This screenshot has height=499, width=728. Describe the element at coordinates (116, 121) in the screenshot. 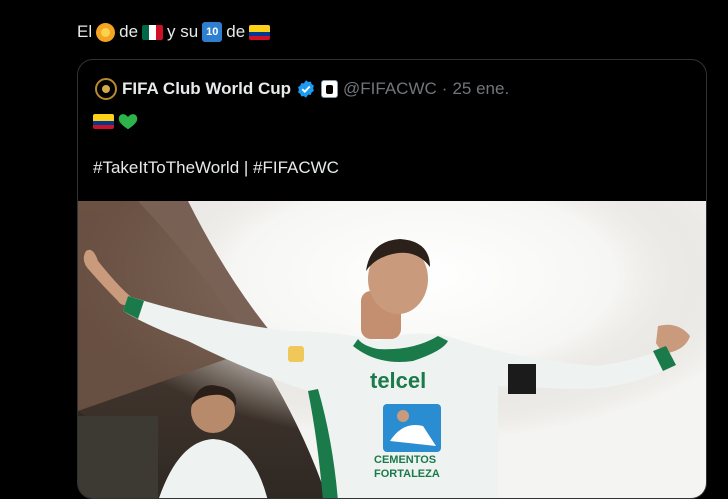

I see `quoted-emoji-line` at that location.